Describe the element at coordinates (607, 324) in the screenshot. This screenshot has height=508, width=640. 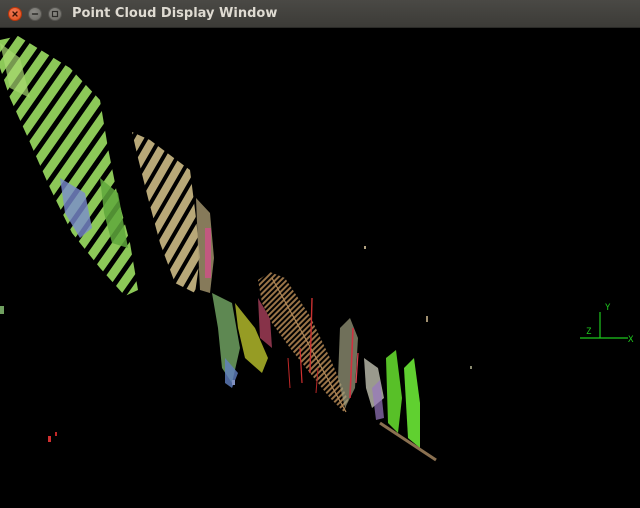
I see `axes-indicator: Y Z X` at that location.